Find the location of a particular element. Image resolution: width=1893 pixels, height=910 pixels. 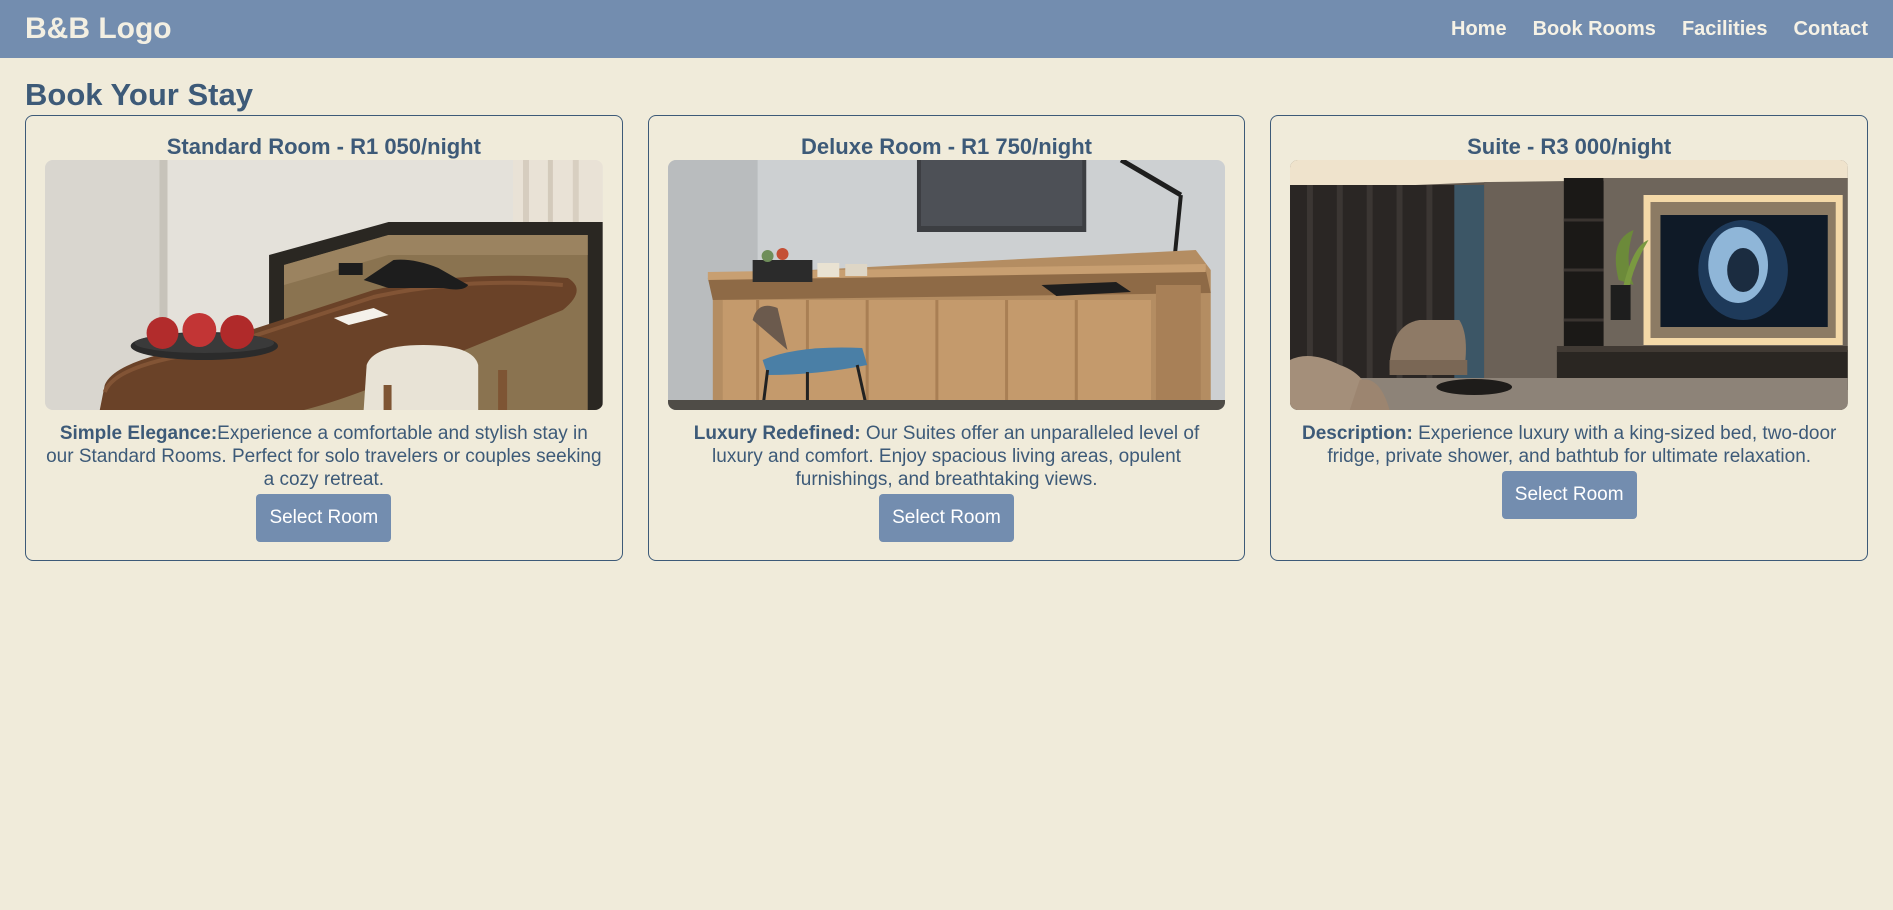

room-description-label: Description: is located at coordinates (1357, 433).